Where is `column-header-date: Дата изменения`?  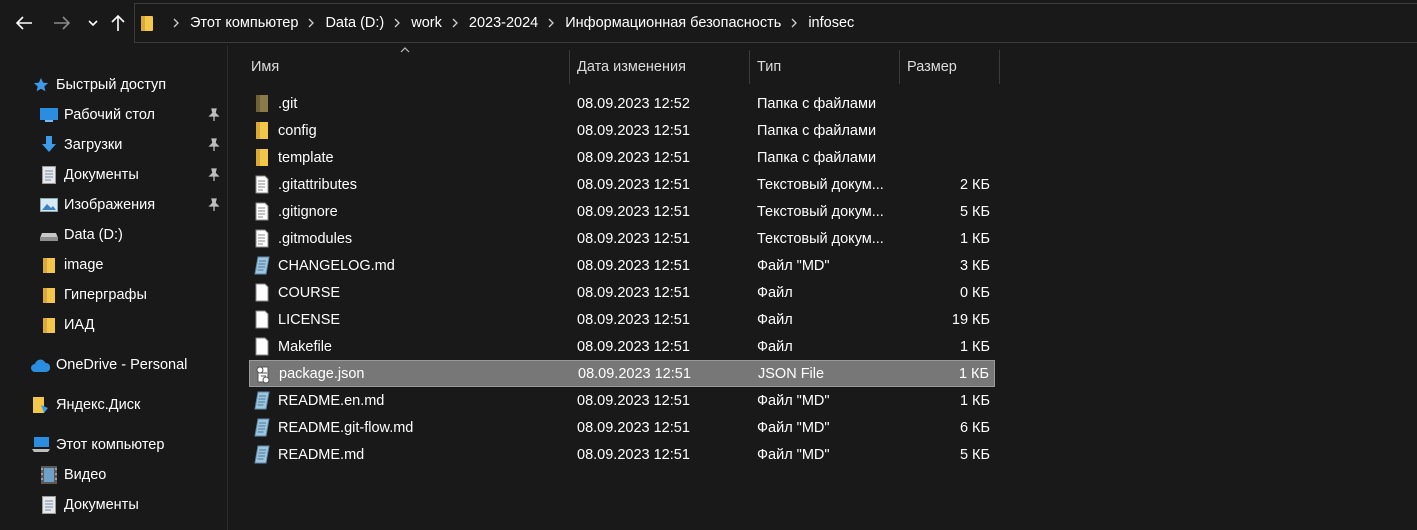
column-header-date: Дата изменения is located at coordinates (660, 67).